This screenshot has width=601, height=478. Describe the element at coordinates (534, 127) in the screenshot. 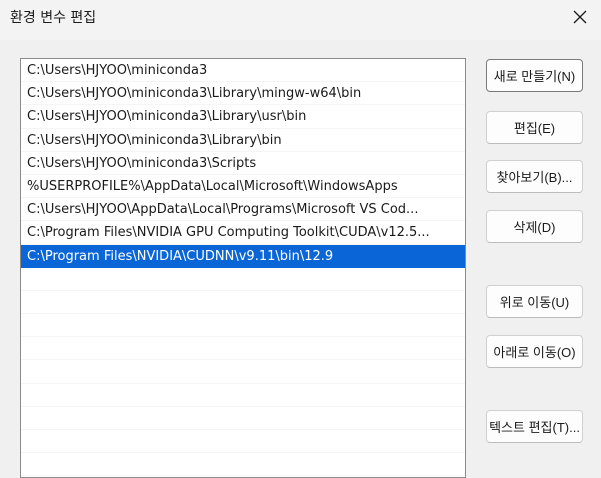

I see `edit-button: 편집(E)` at that location.